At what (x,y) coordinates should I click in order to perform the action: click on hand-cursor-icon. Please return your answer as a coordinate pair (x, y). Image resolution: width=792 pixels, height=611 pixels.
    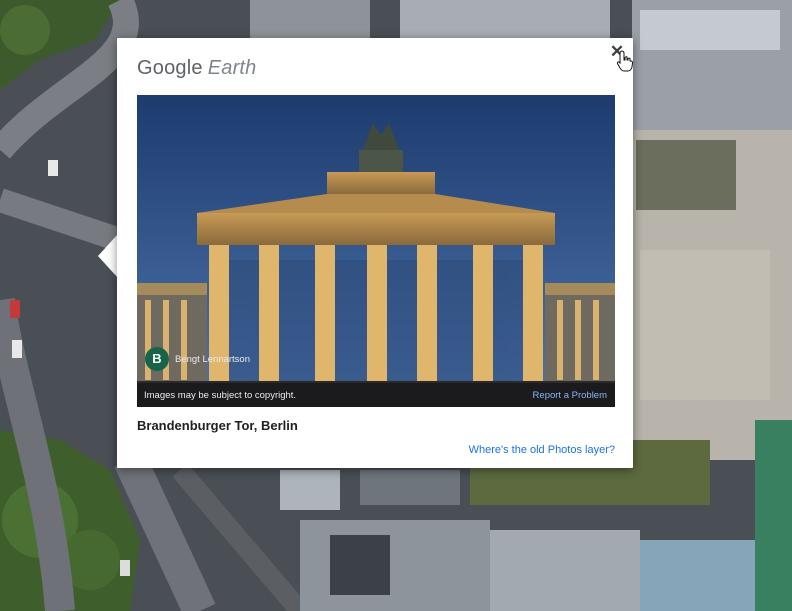
    Looking at the image, I should click on (625, 61).